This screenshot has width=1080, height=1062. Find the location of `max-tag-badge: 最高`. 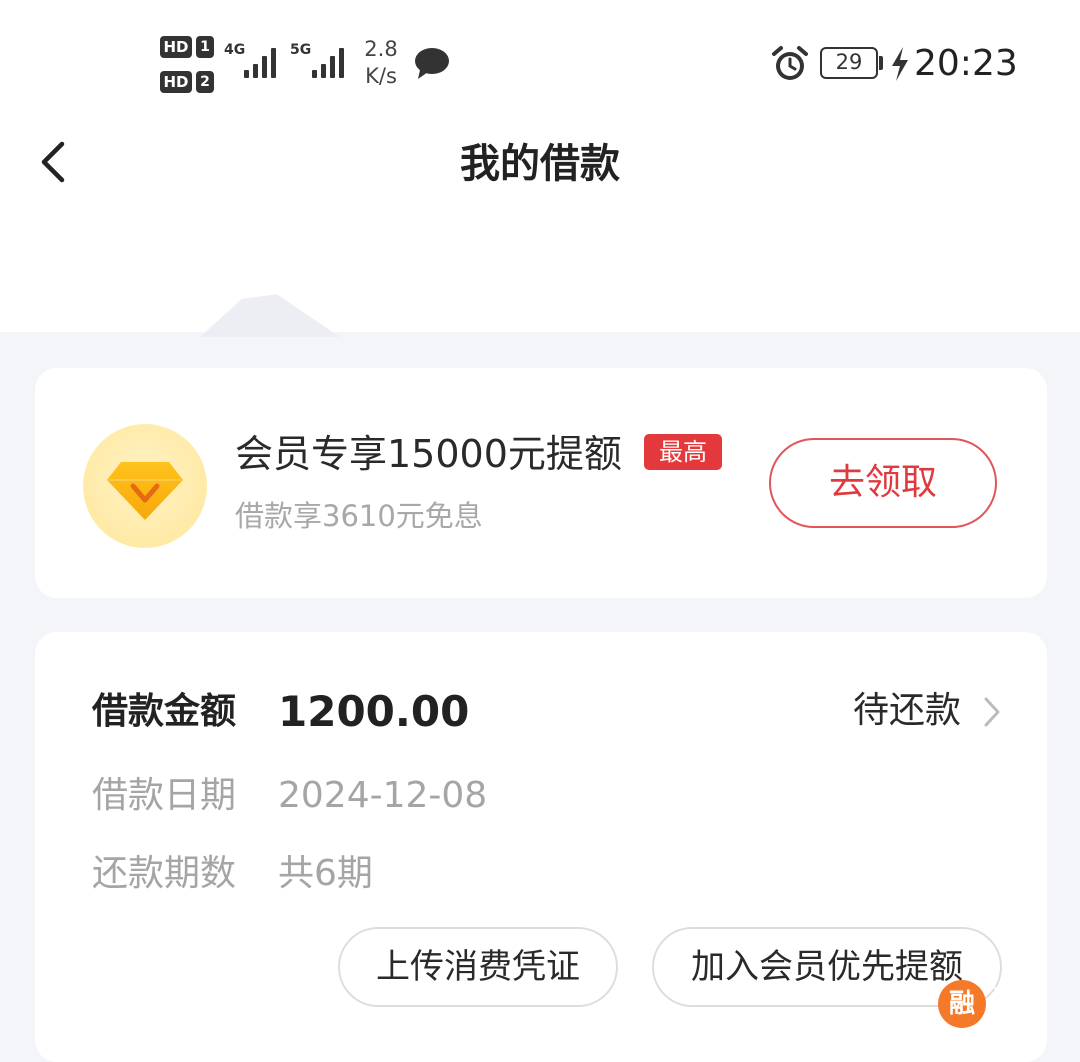

max-tag-badge: 最高 is located at coordinates (683, 452).